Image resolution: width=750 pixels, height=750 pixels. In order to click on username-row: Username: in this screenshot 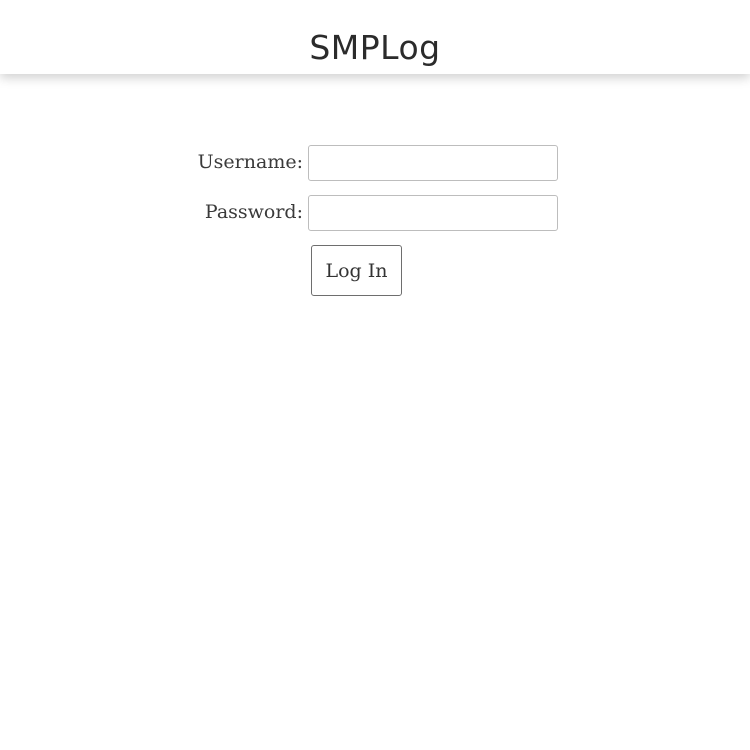, I will do `click(375, 163)`.